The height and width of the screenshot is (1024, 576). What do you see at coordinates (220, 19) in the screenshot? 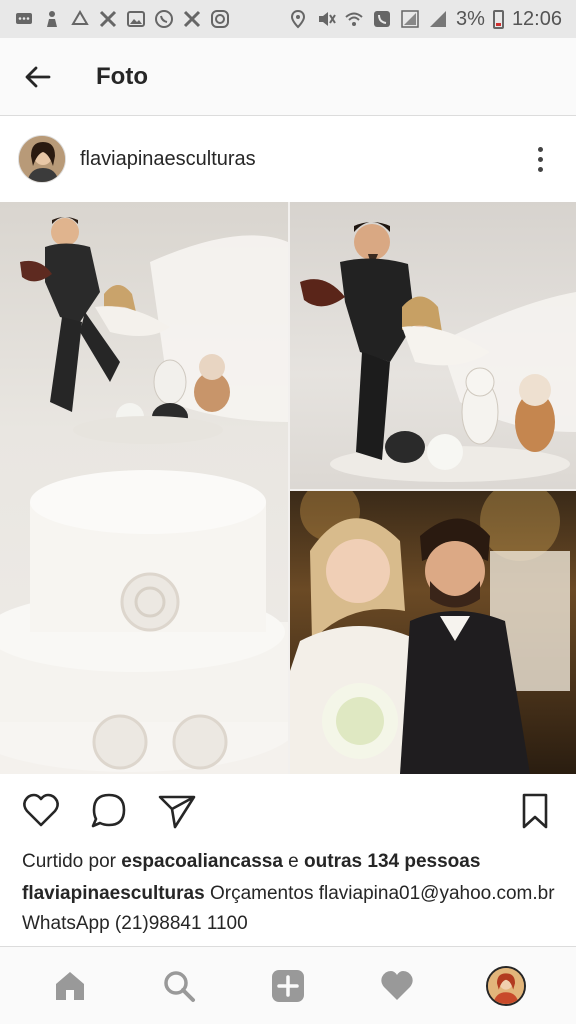
I see `instagram-icon` at bounding box center [220, 19].